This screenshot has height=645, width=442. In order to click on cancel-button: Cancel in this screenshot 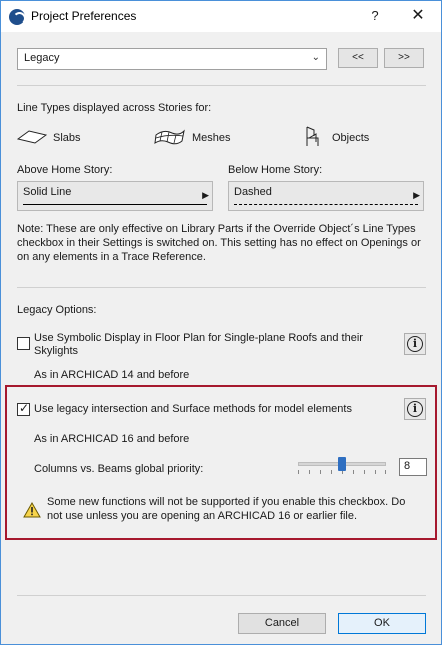, I will do `click(282, 623)`.